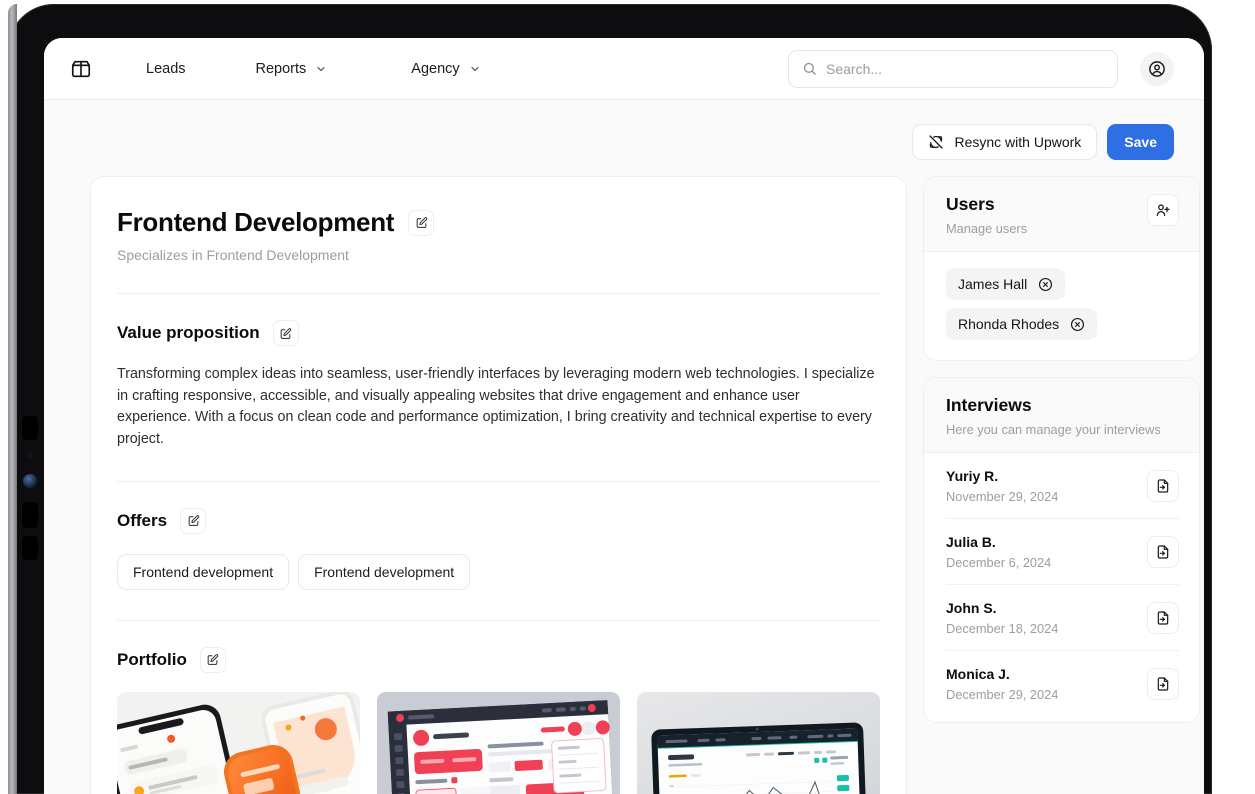  What do you see at coordinates (1041, 552) in the screenshot?
I see `interview-info: Julia B. December 6, 2024` at bounding box center [1041, 552].